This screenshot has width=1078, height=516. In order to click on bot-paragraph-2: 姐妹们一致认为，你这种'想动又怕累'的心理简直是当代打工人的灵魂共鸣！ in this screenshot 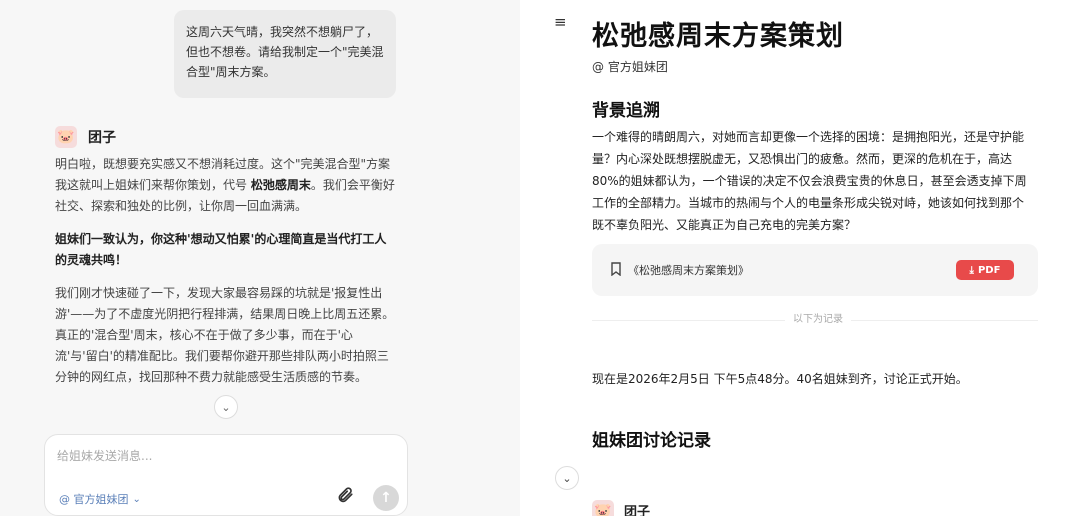, I will do `click(225, 250)`.